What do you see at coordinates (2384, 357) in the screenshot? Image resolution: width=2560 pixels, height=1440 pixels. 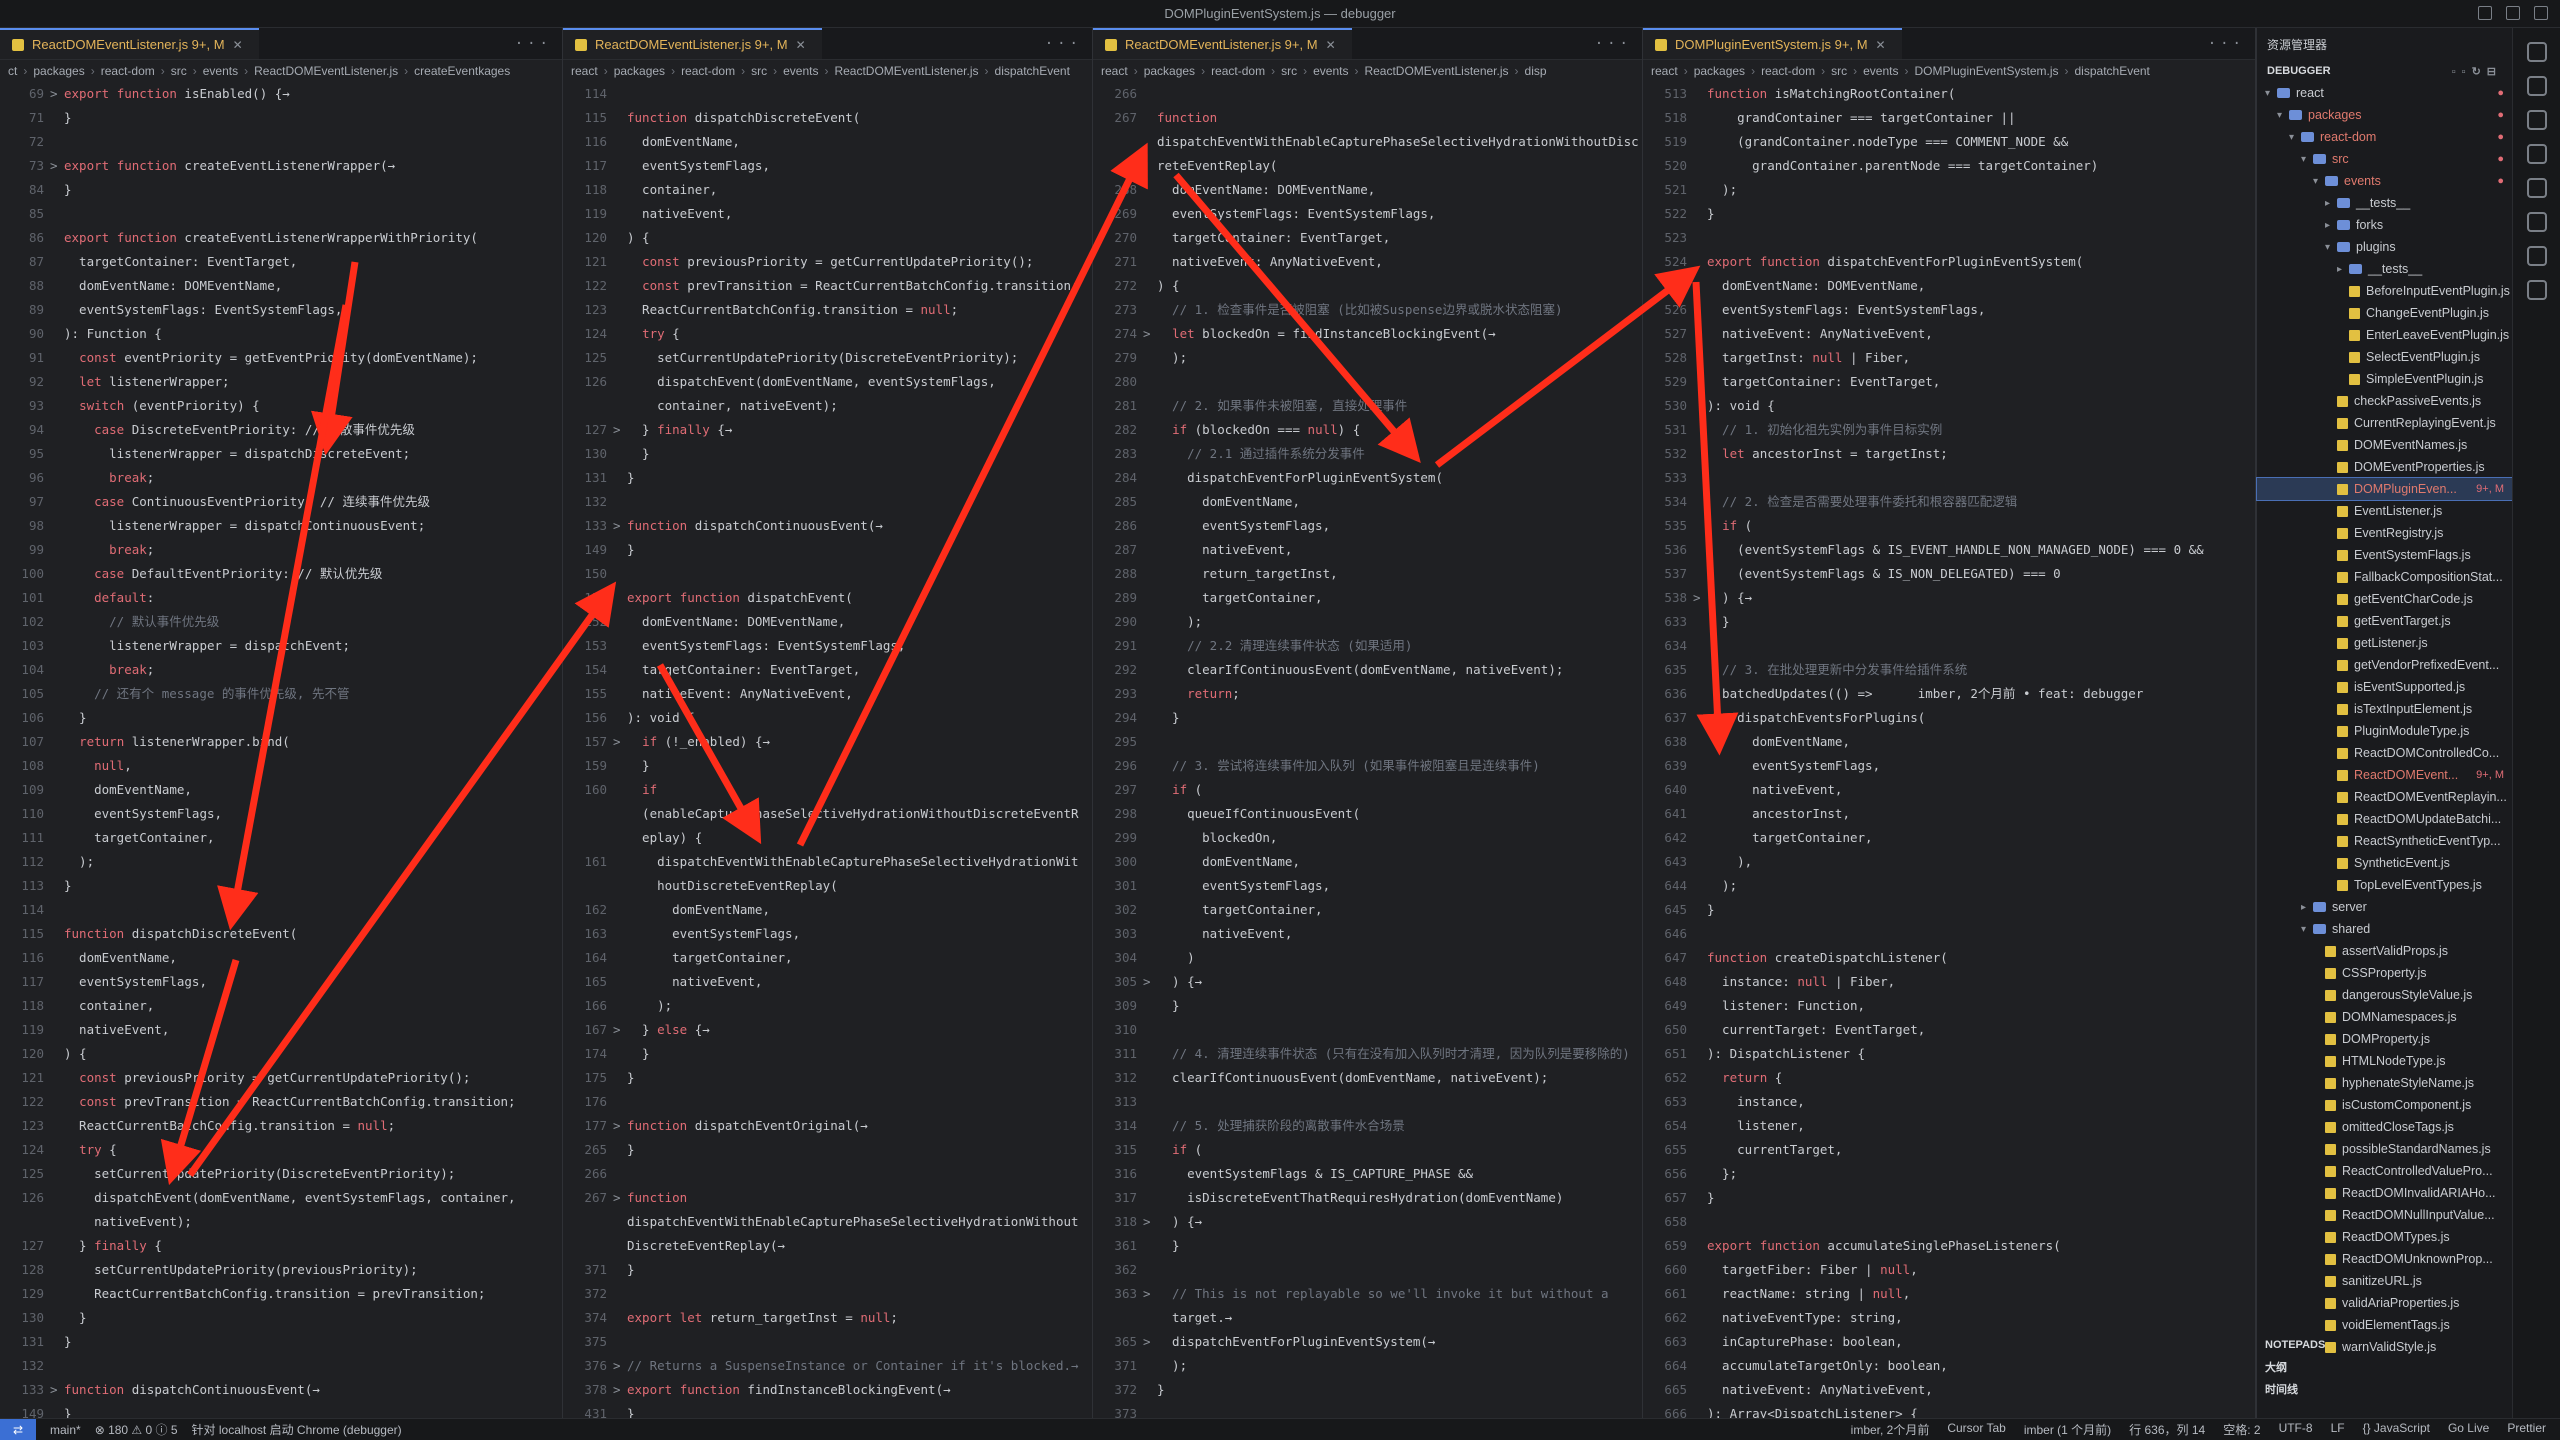 I see `tree-file: SelectEventPlugin.js` at bounding box center [2384, 357].